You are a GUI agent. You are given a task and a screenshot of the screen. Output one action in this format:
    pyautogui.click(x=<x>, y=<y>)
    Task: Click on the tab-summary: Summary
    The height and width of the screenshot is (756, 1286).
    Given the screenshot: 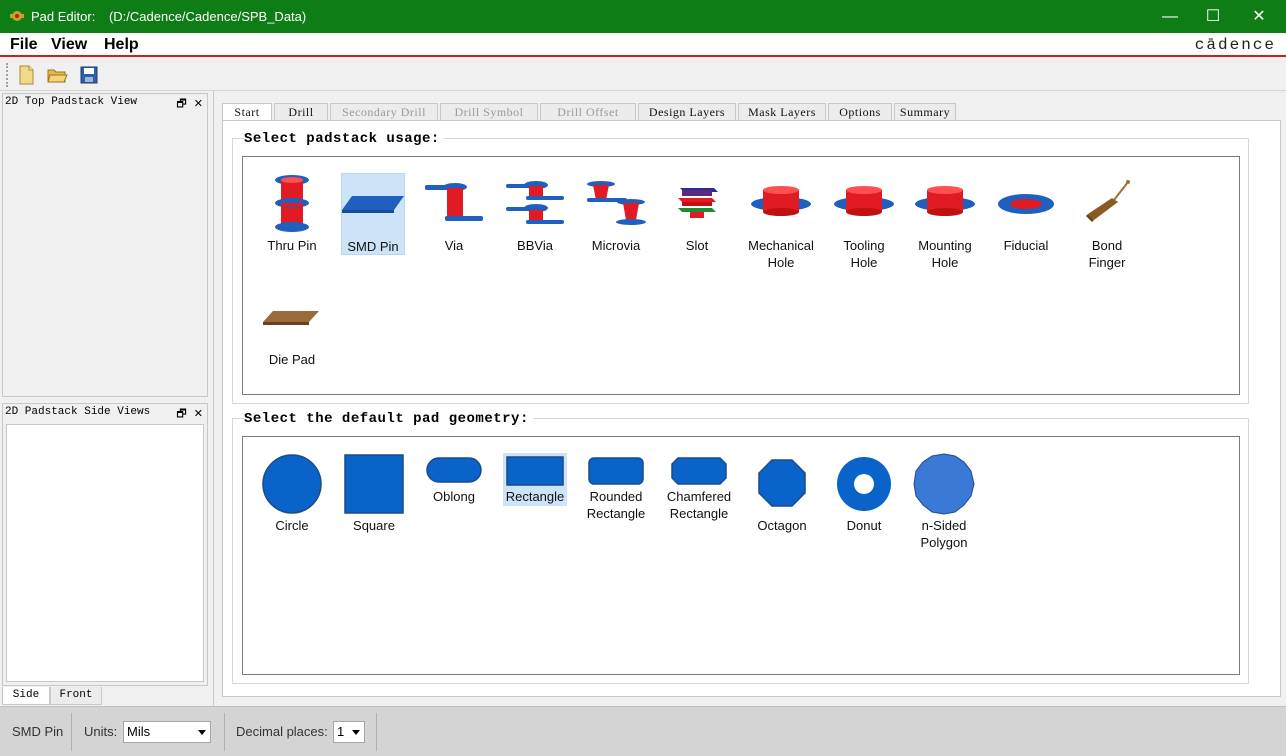 What is the action you would take?
    pyautogui.click(x=925, y=112)
    